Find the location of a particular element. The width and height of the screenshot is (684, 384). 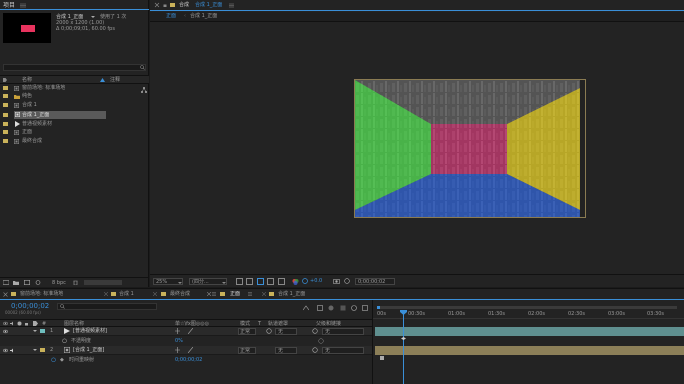

frame-blending-icon is located at coordinates (343, 308).